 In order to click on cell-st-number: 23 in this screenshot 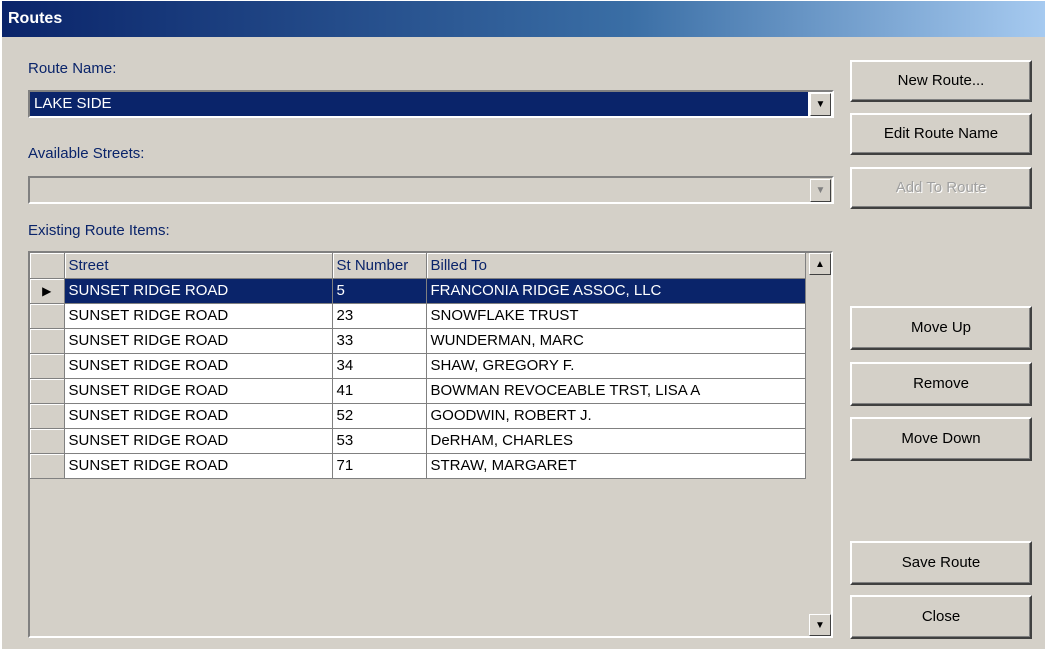, I will do `click(379, 316)`.